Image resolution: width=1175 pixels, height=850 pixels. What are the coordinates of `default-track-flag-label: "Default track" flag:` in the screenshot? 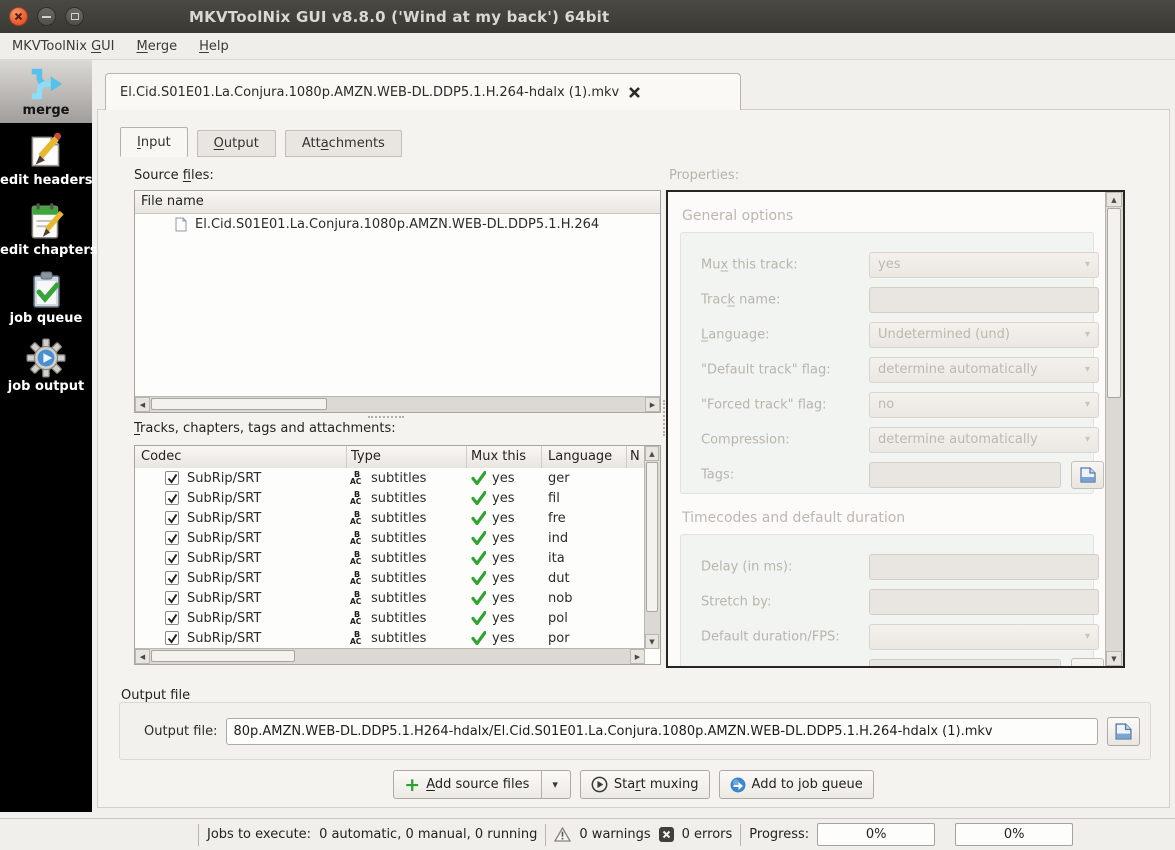 It's located at (766, 369).